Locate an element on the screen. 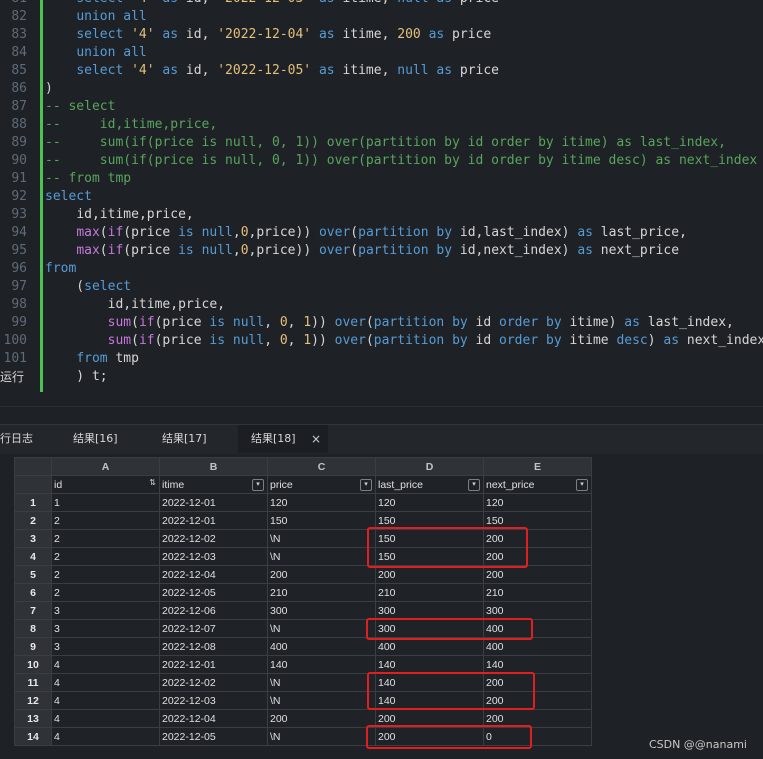  code-line: 93 id,itime,price, is located at coordinates (381, 215).